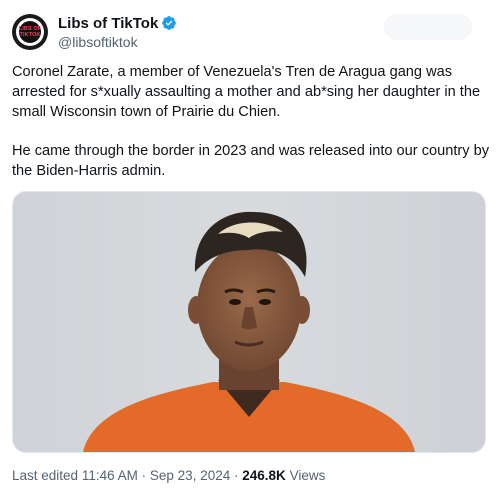 This screenshot has width=500, height=489. What do you see at coordinates (307, 475) in the screenshot?
I see `views-label: Views` at bounding box center [307, 475].